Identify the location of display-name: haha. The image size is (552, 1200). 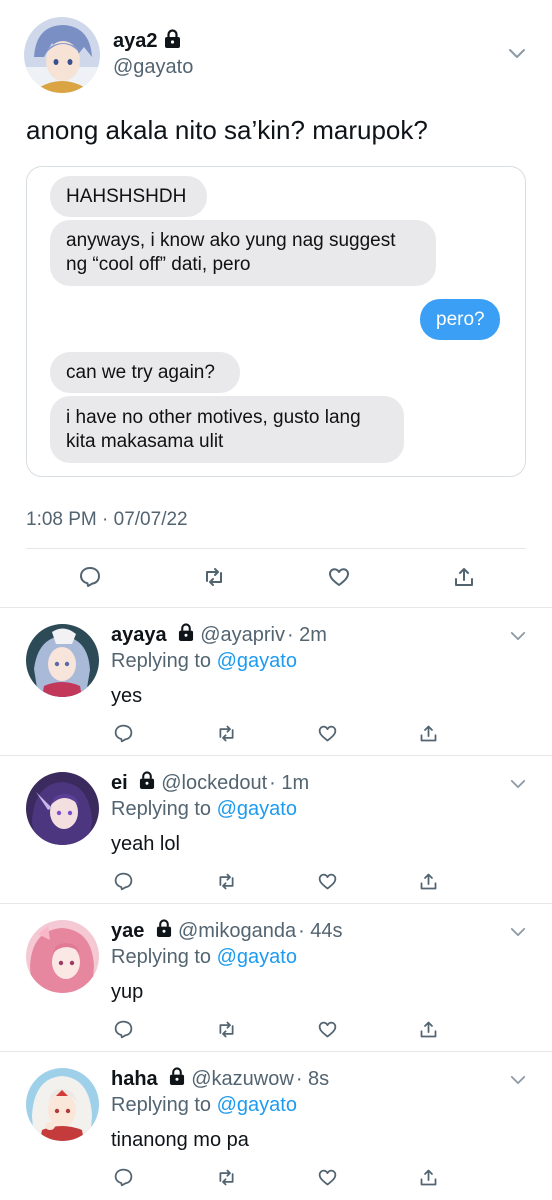
(134, 1079).